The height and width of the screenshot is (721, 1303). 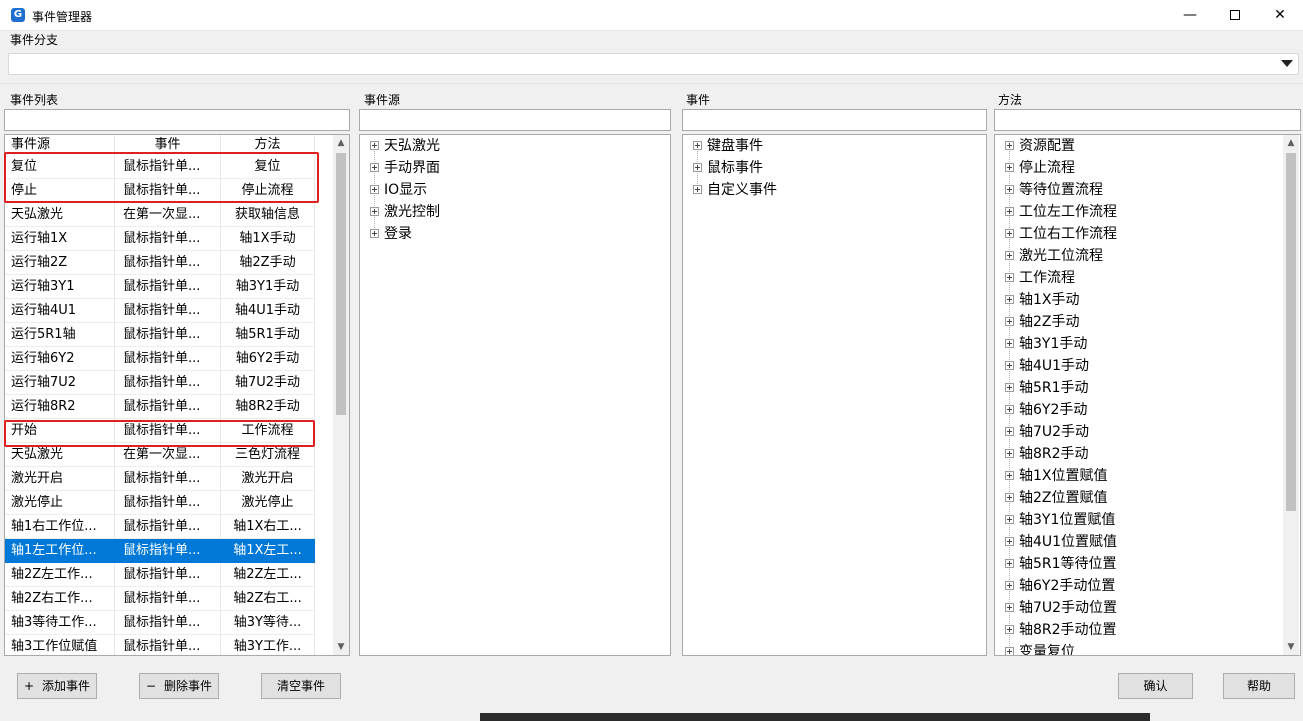 I want to click on method-tree-item: 轴3Y1位置赋值, so click(x=1060, y=520).